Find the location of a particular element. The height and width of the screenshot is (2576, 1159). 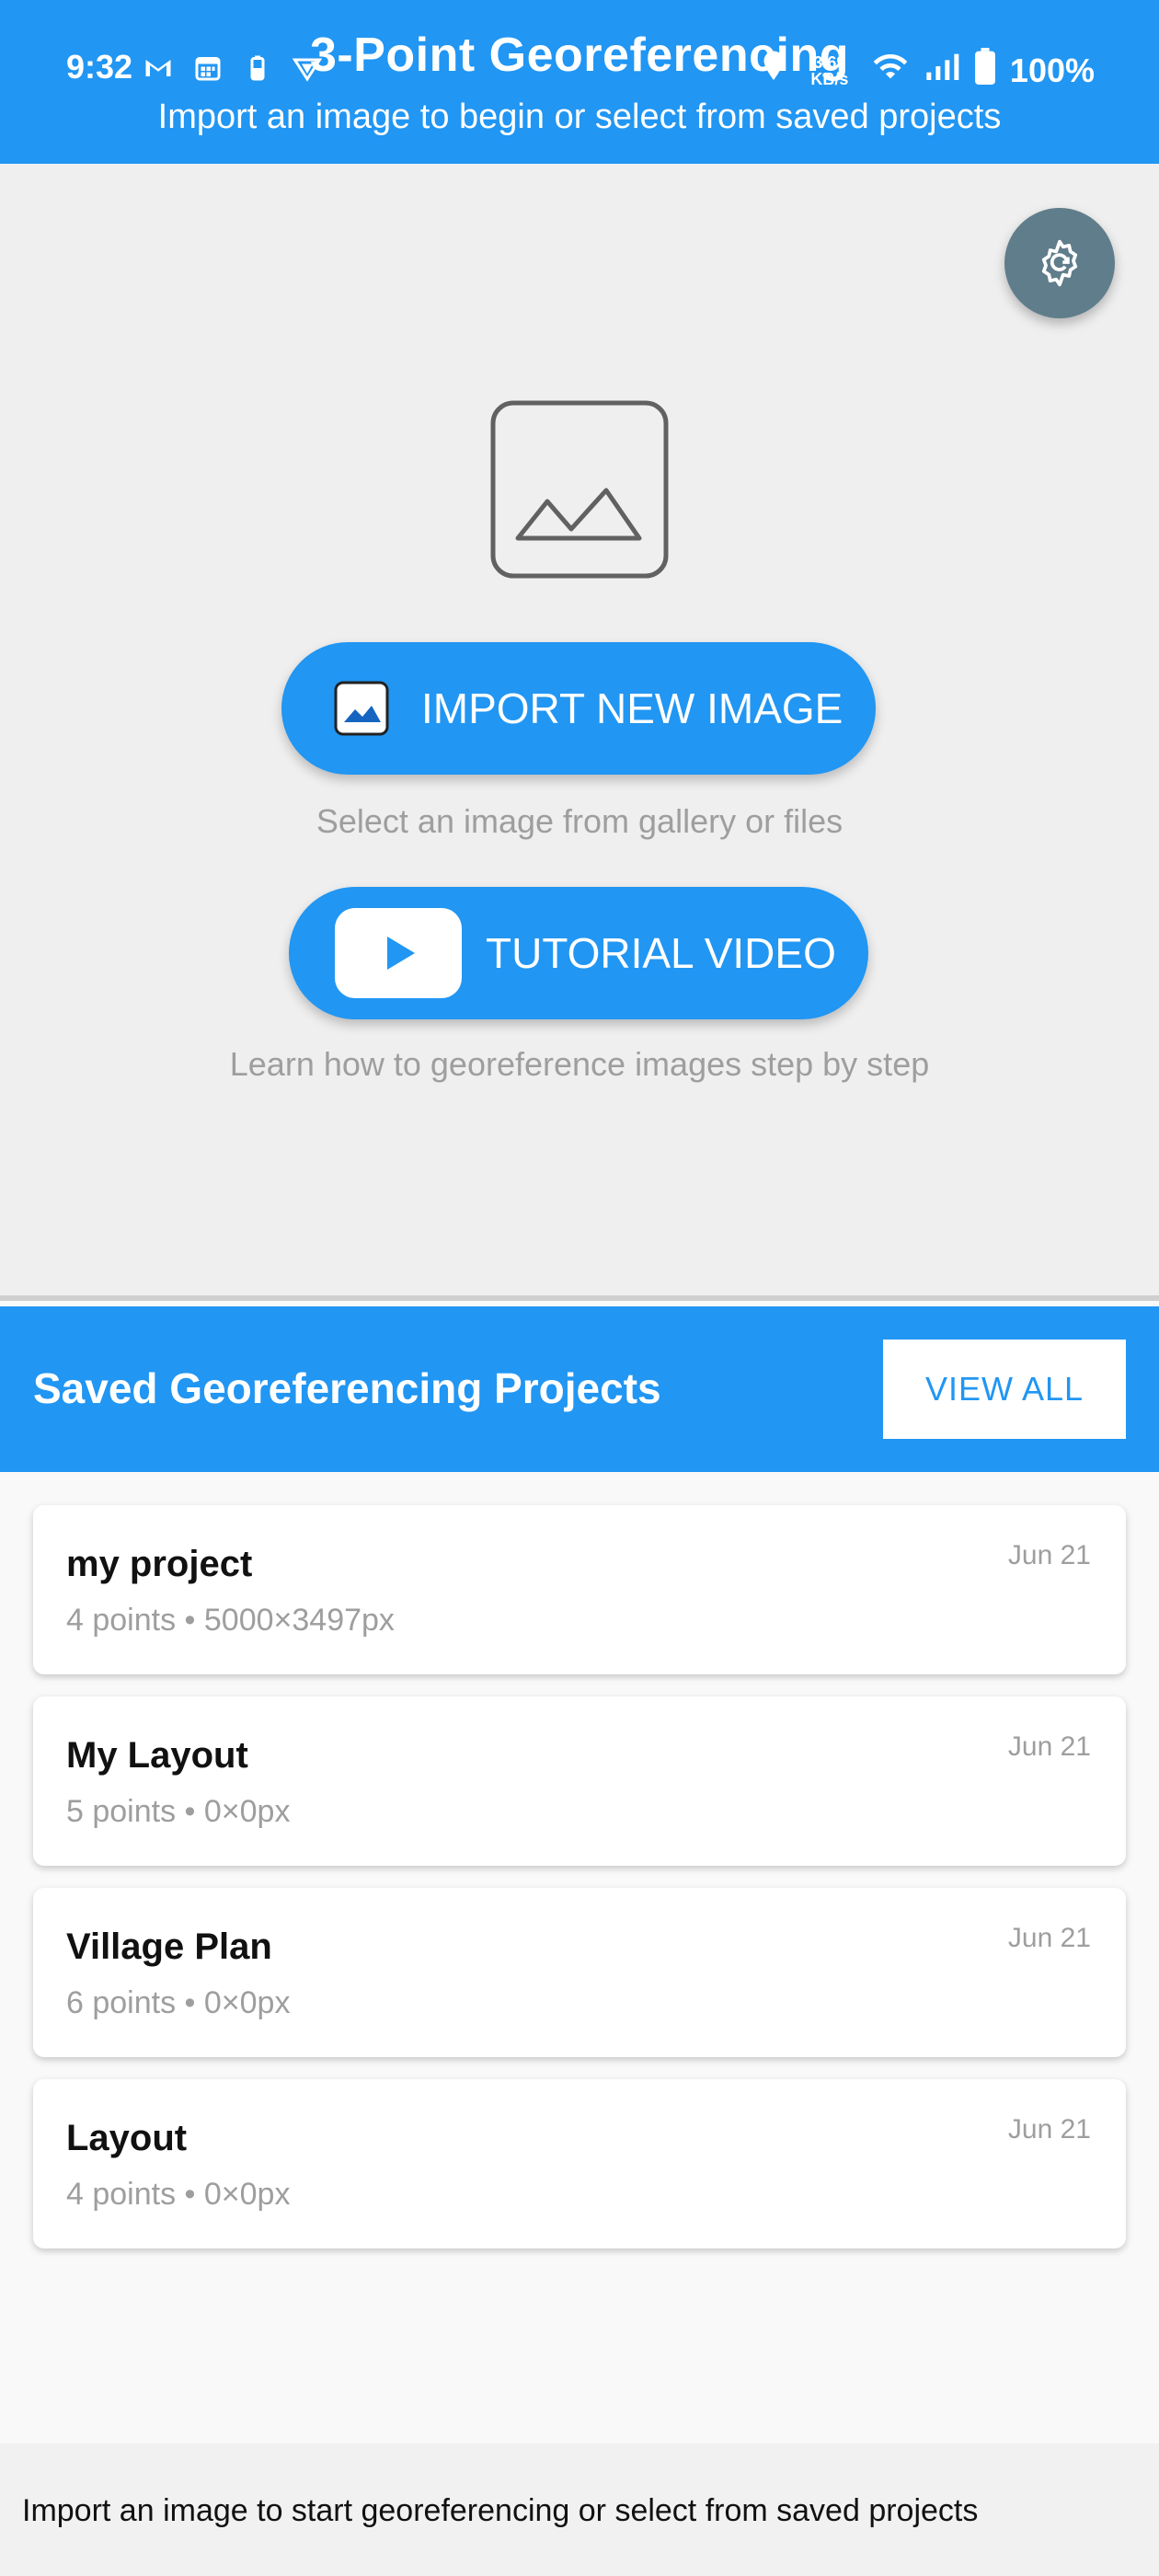

project-meta: 4 points • 5000×3497px is located at coordinates (230, 1620).